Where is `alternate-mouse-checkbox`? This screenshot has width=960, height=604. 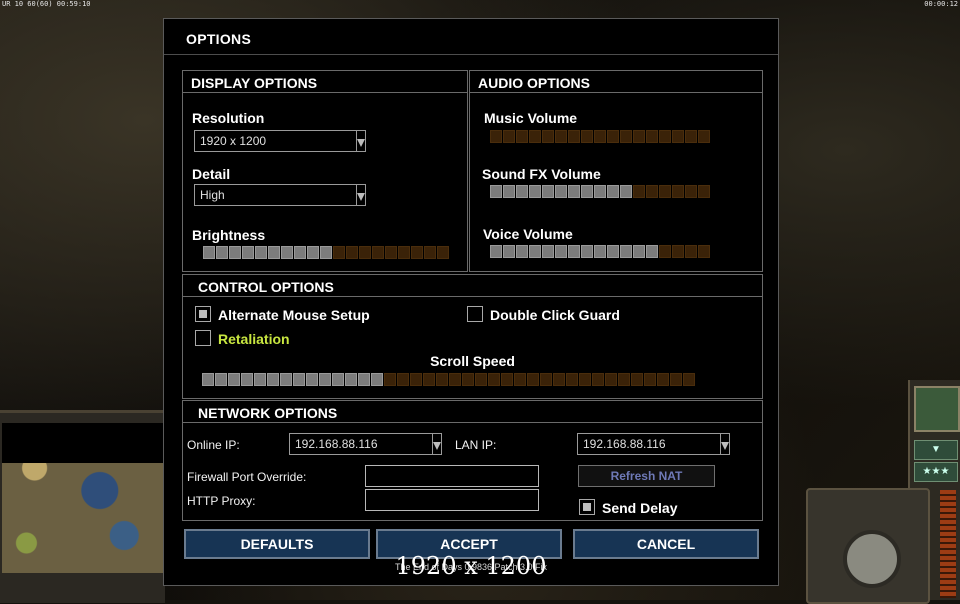
alternate-mouse-checkbox is located at coordinates (203, 314).